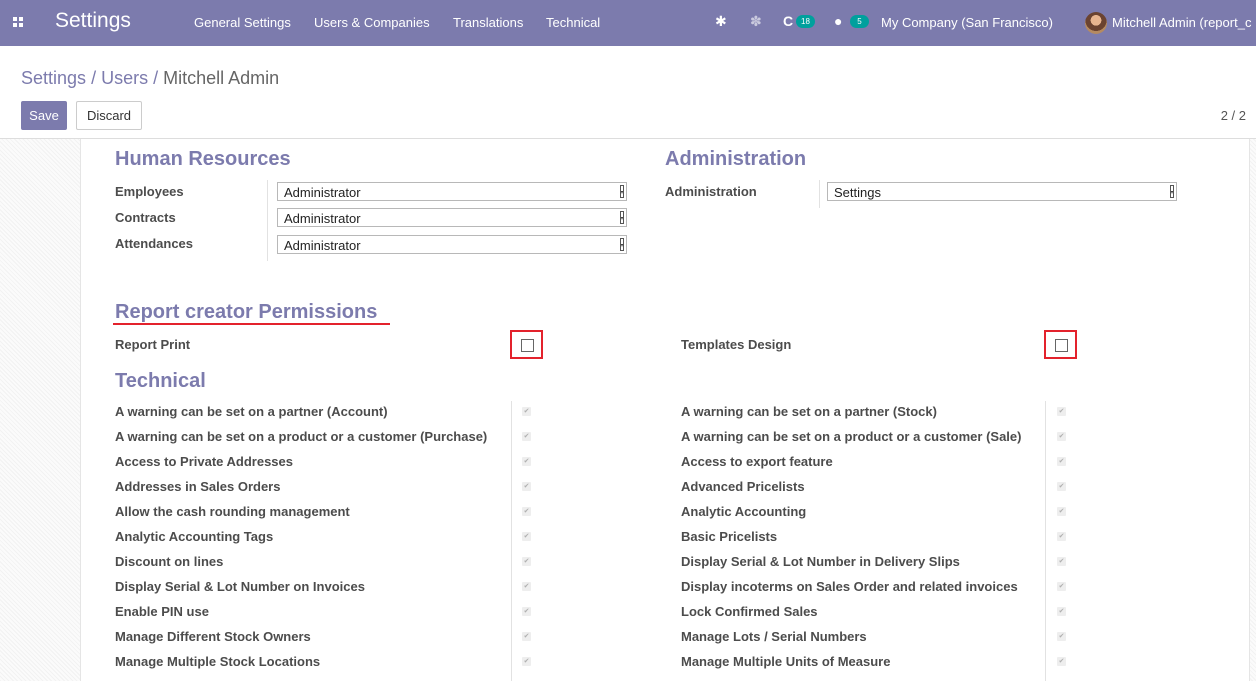 The width and height of the screenshot is (1256, 681). I want to click on section-title-technical: Technical, so click(160, 381).